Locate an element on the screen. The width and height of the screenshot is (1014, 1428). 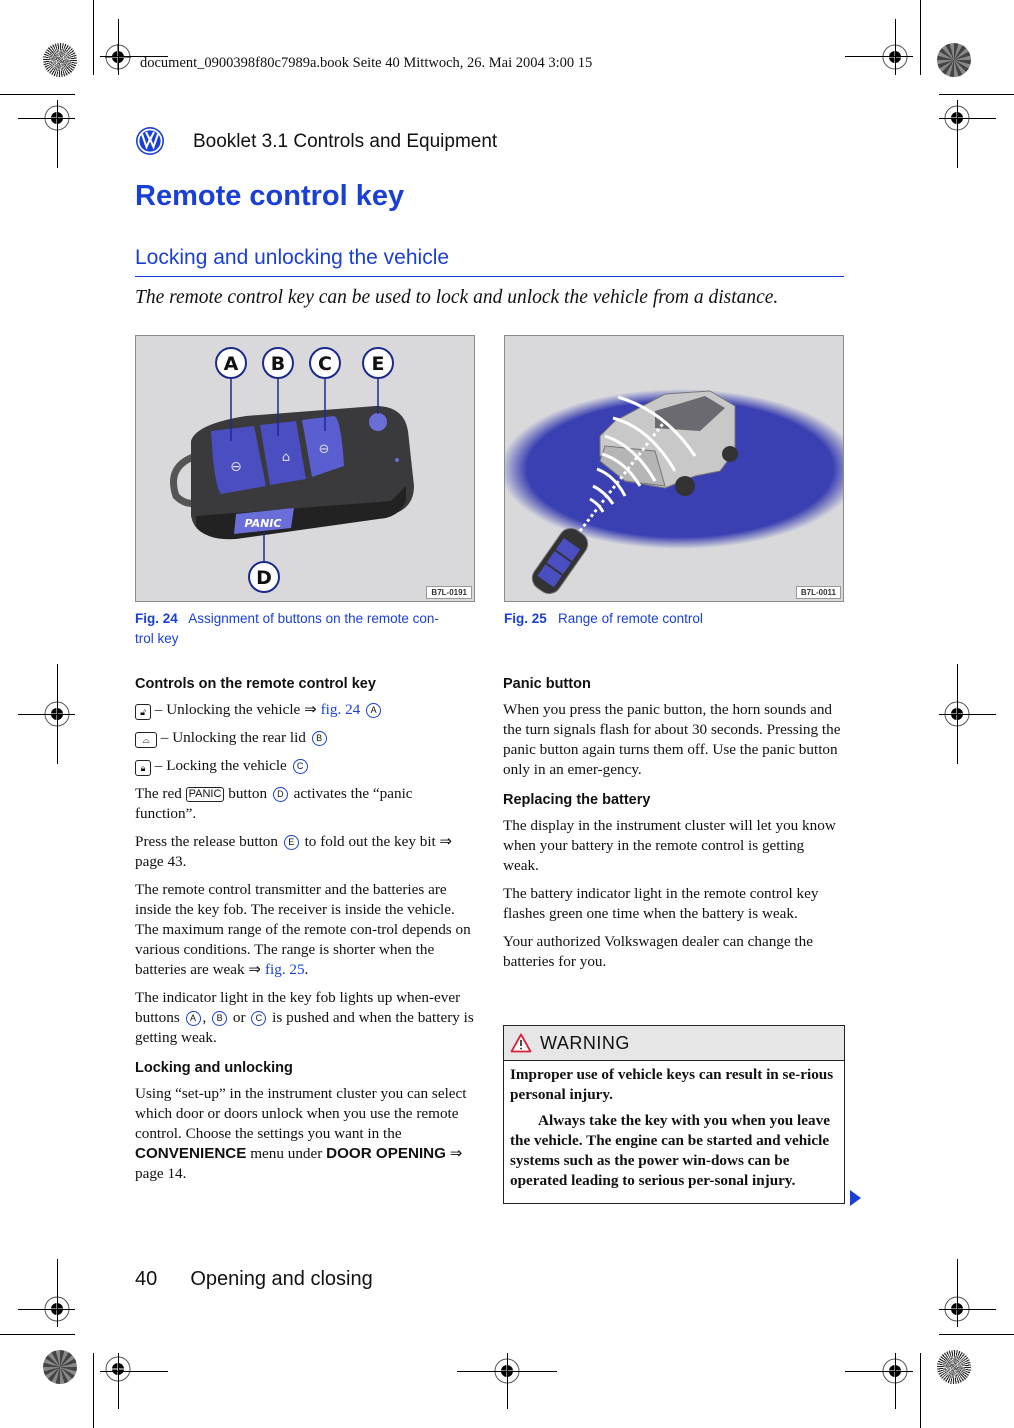
svg-text: A is located at coordinates (231, 364).